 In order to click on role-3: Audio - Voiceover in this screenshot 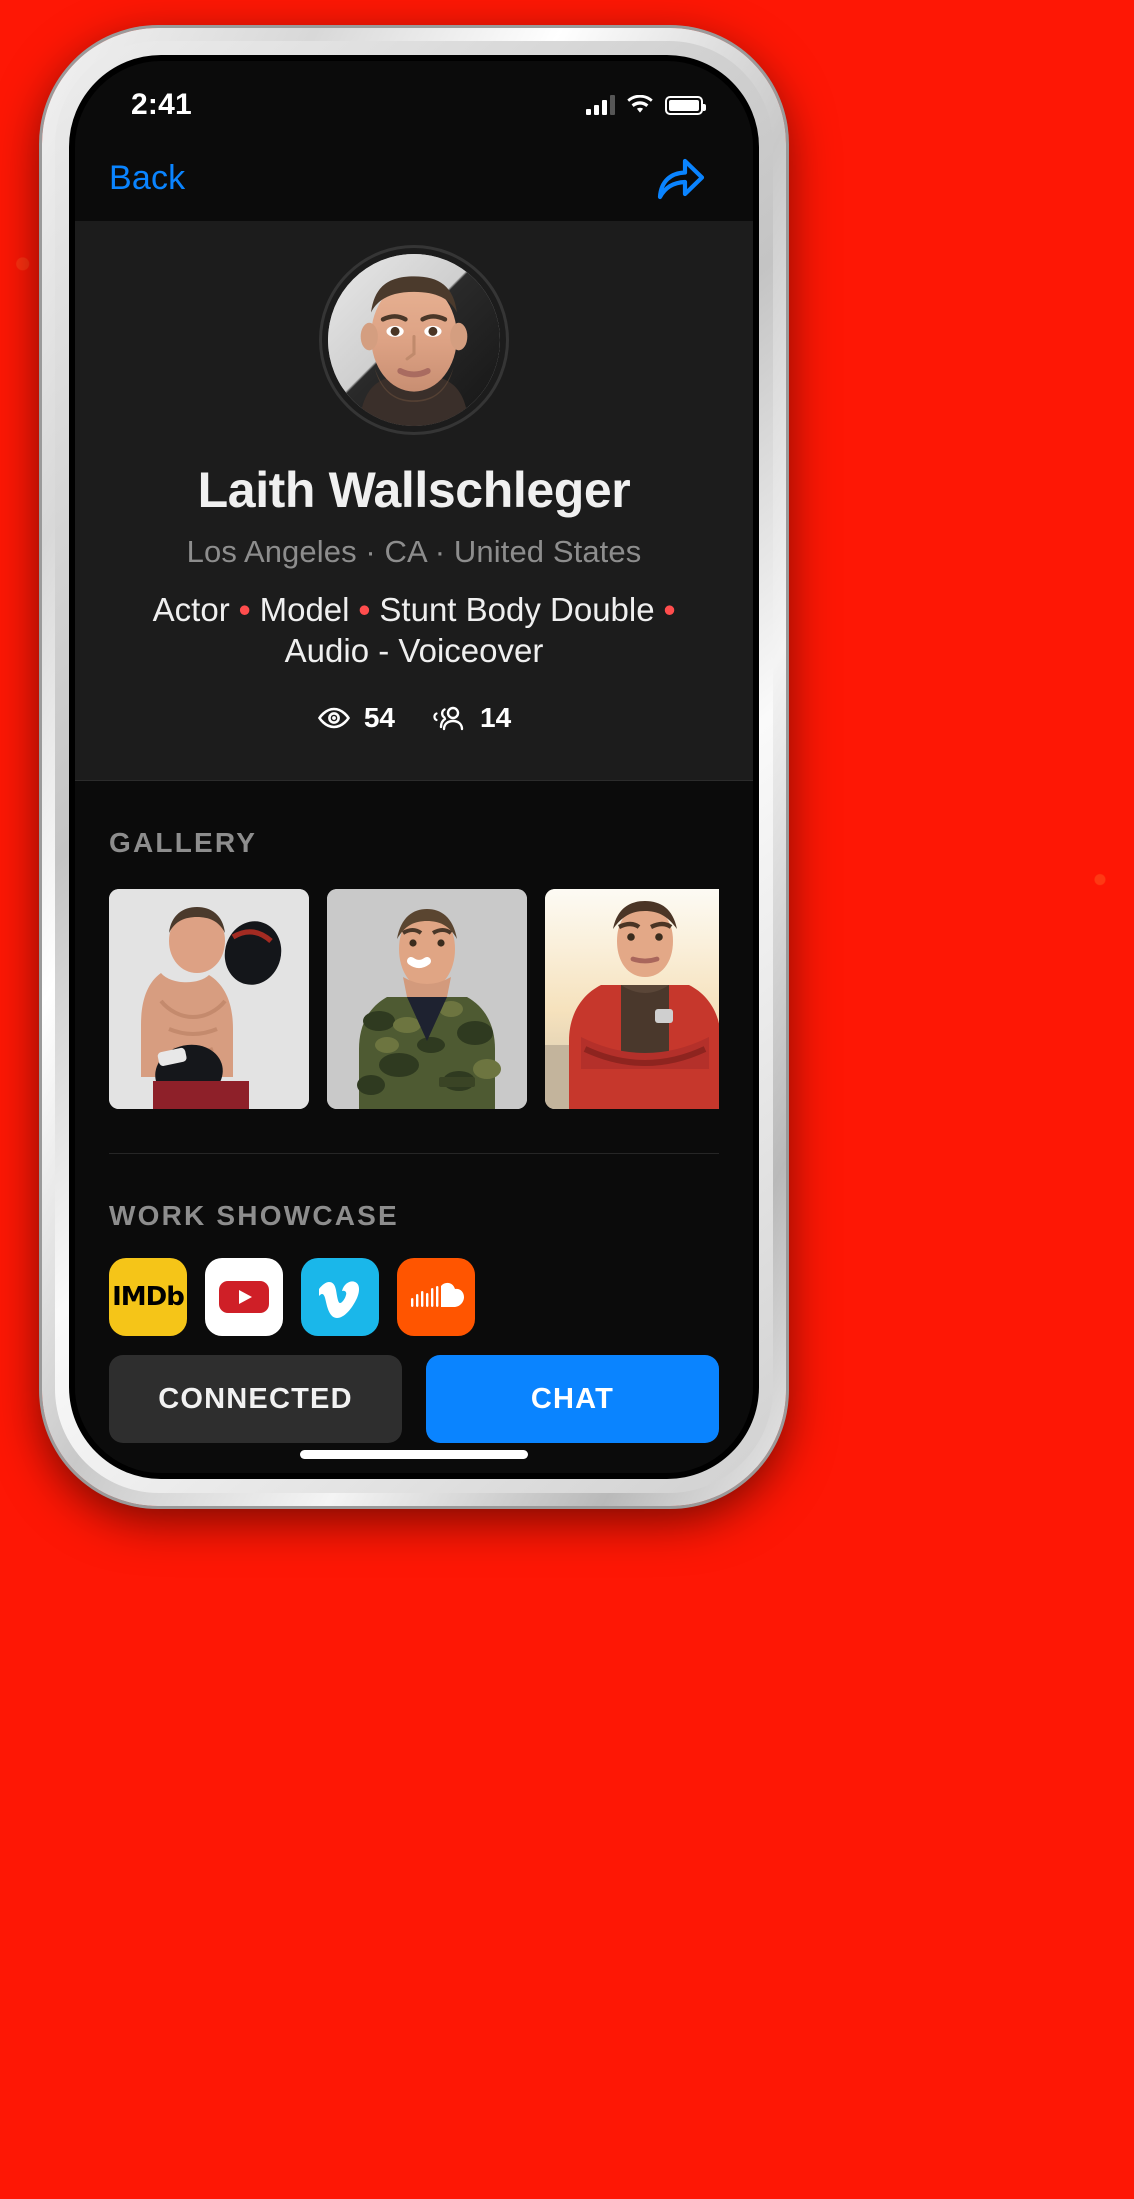, I will do `click(414, 650)`.